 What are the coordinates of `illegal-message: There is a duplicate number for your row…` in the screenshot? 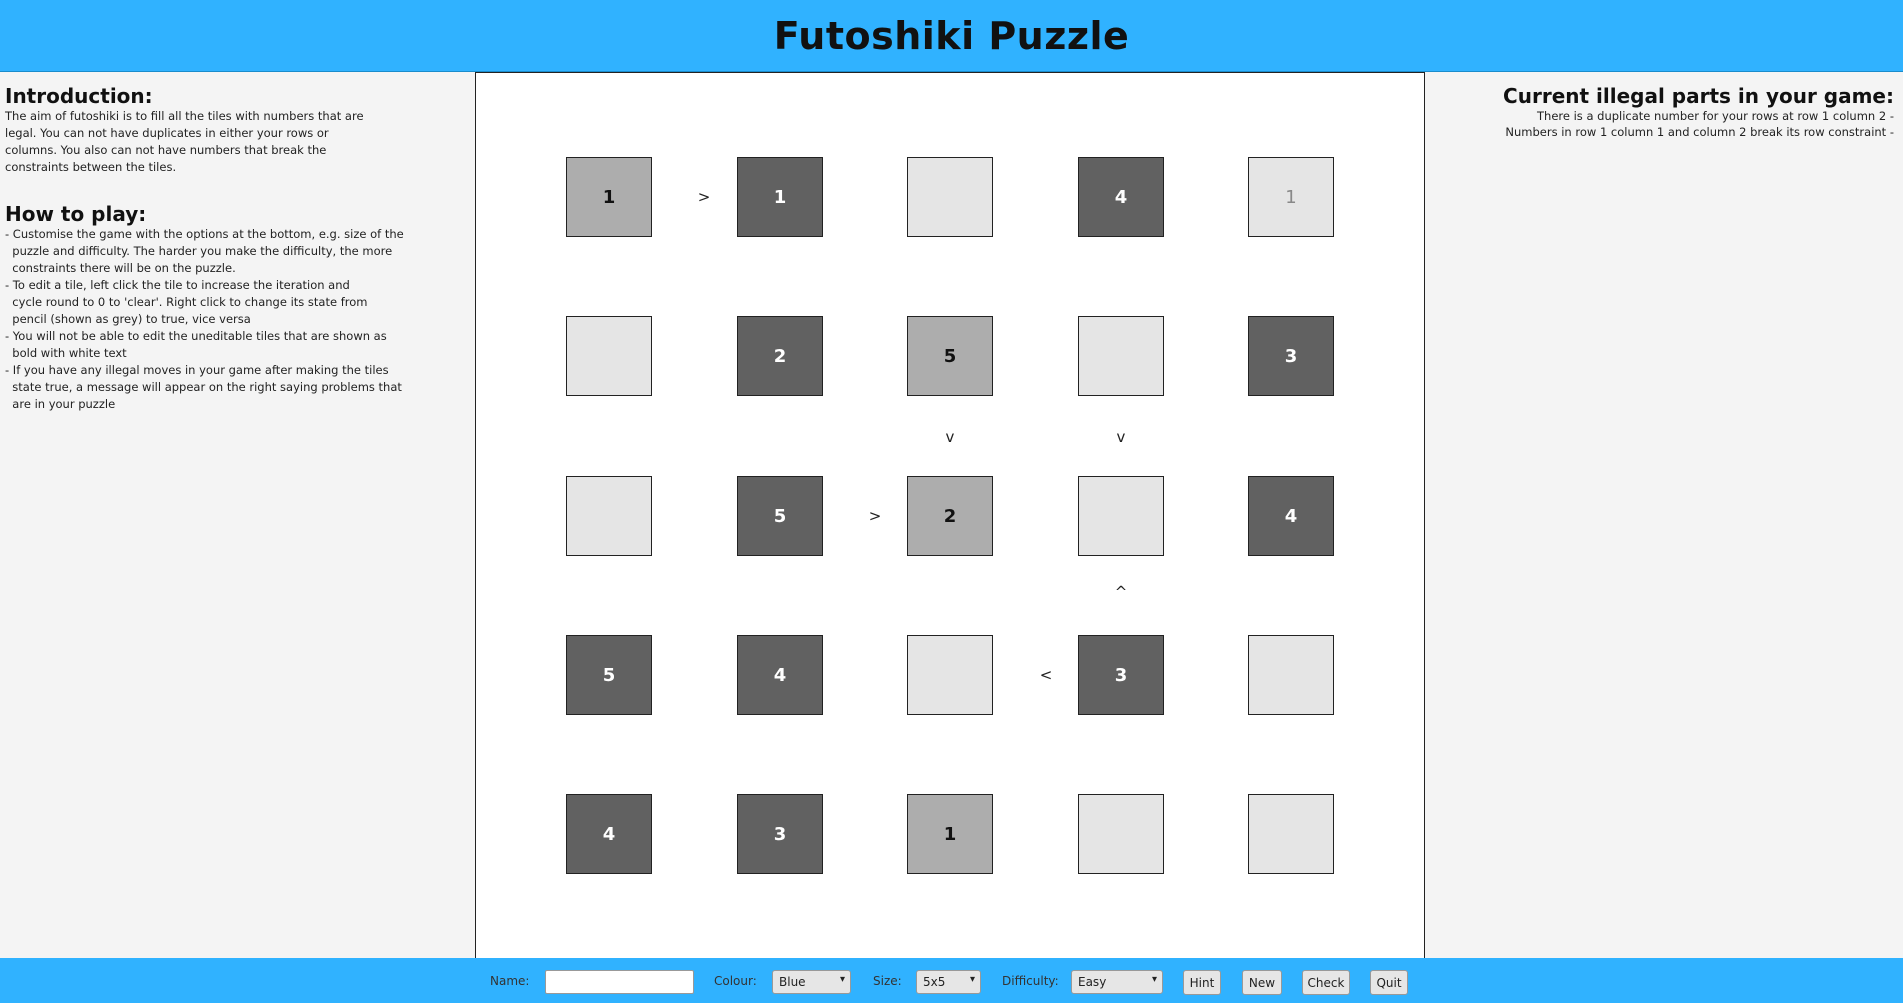 It's located at (1715, 116).